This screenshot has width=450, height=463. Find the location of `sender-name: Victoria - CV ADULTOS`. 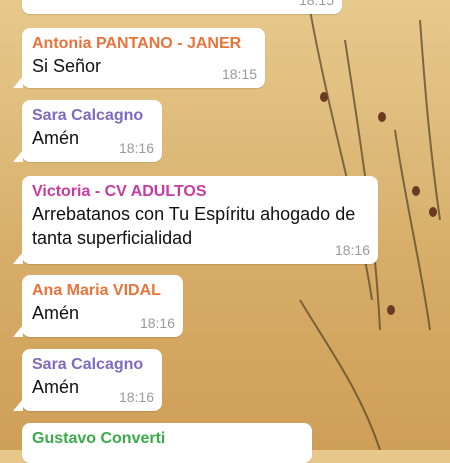

sender-name: Victoria - CV ADULTOS is located at coordinates (200, 192).